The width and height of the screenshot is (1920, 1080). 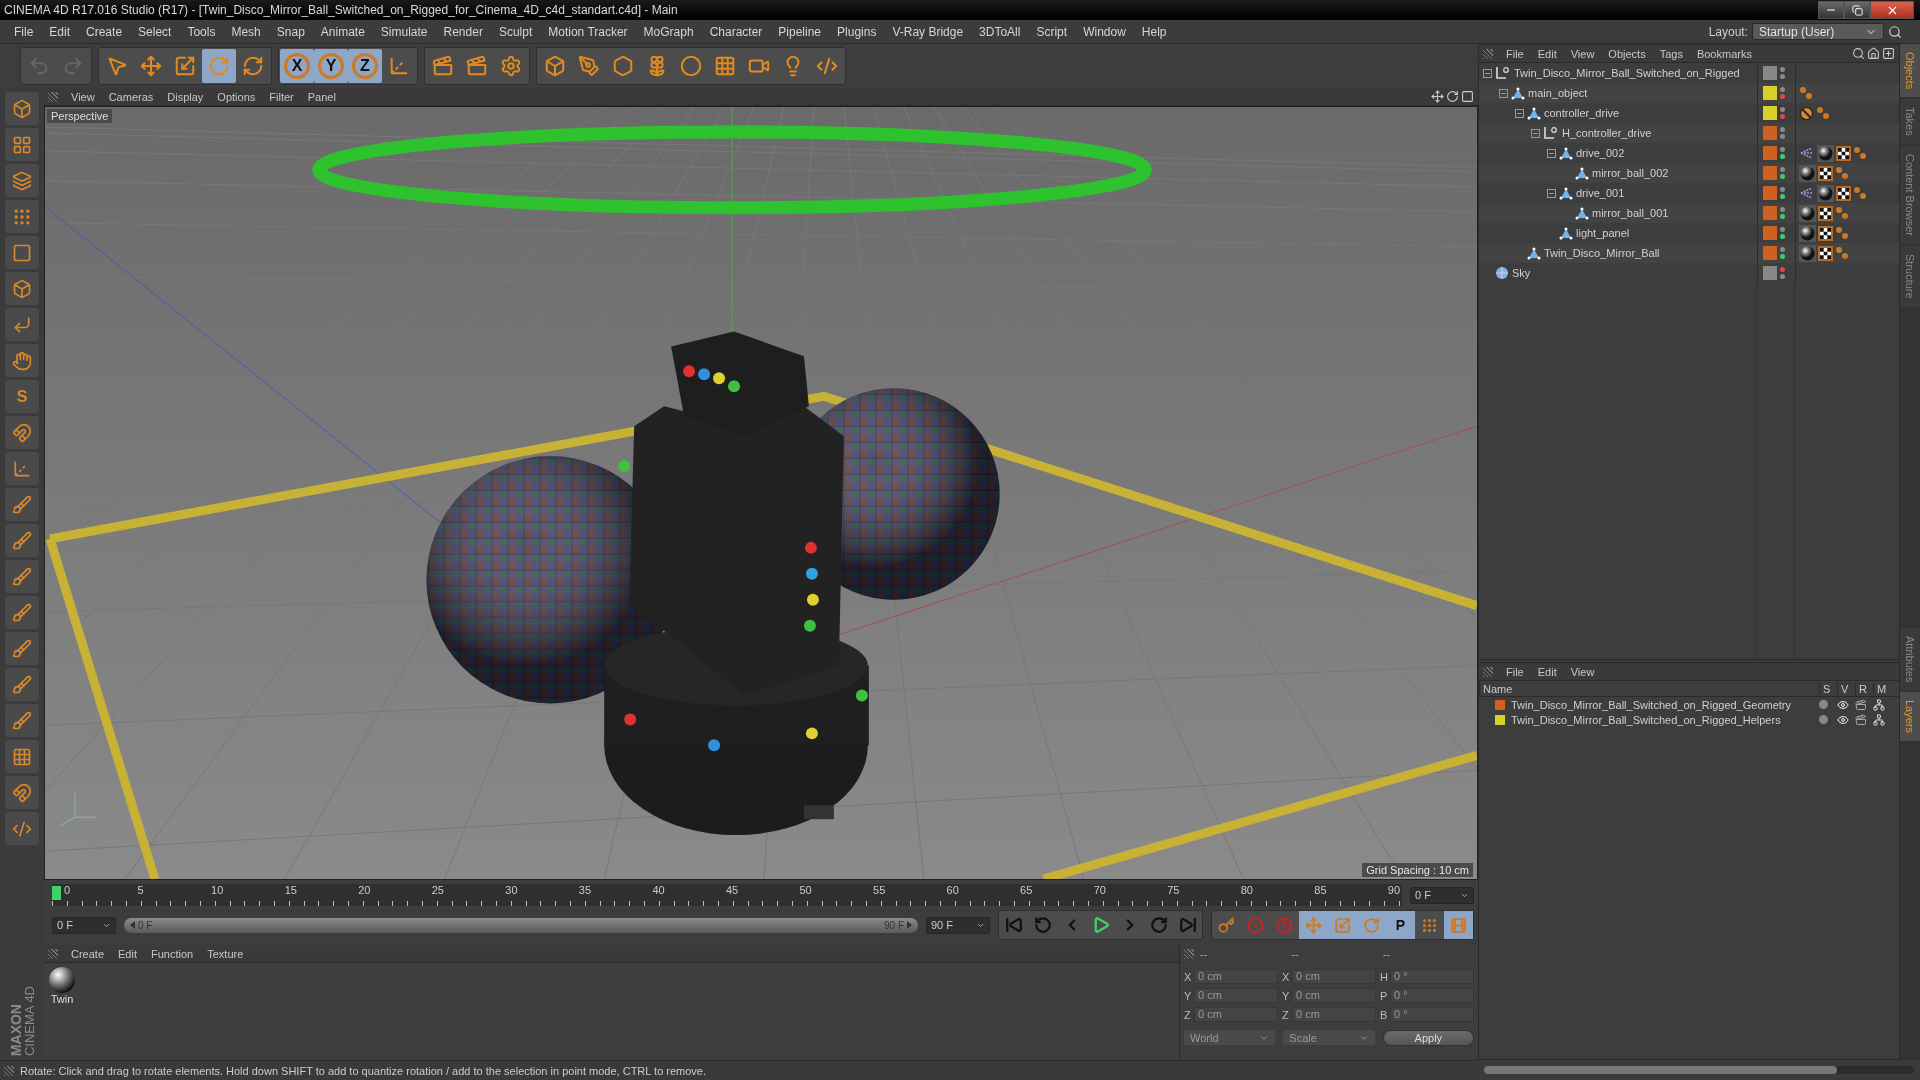 What do you see at coordinates (736, 31) in the screenshot?
I see `menu-item: Character` at bounding box center [736, 31].